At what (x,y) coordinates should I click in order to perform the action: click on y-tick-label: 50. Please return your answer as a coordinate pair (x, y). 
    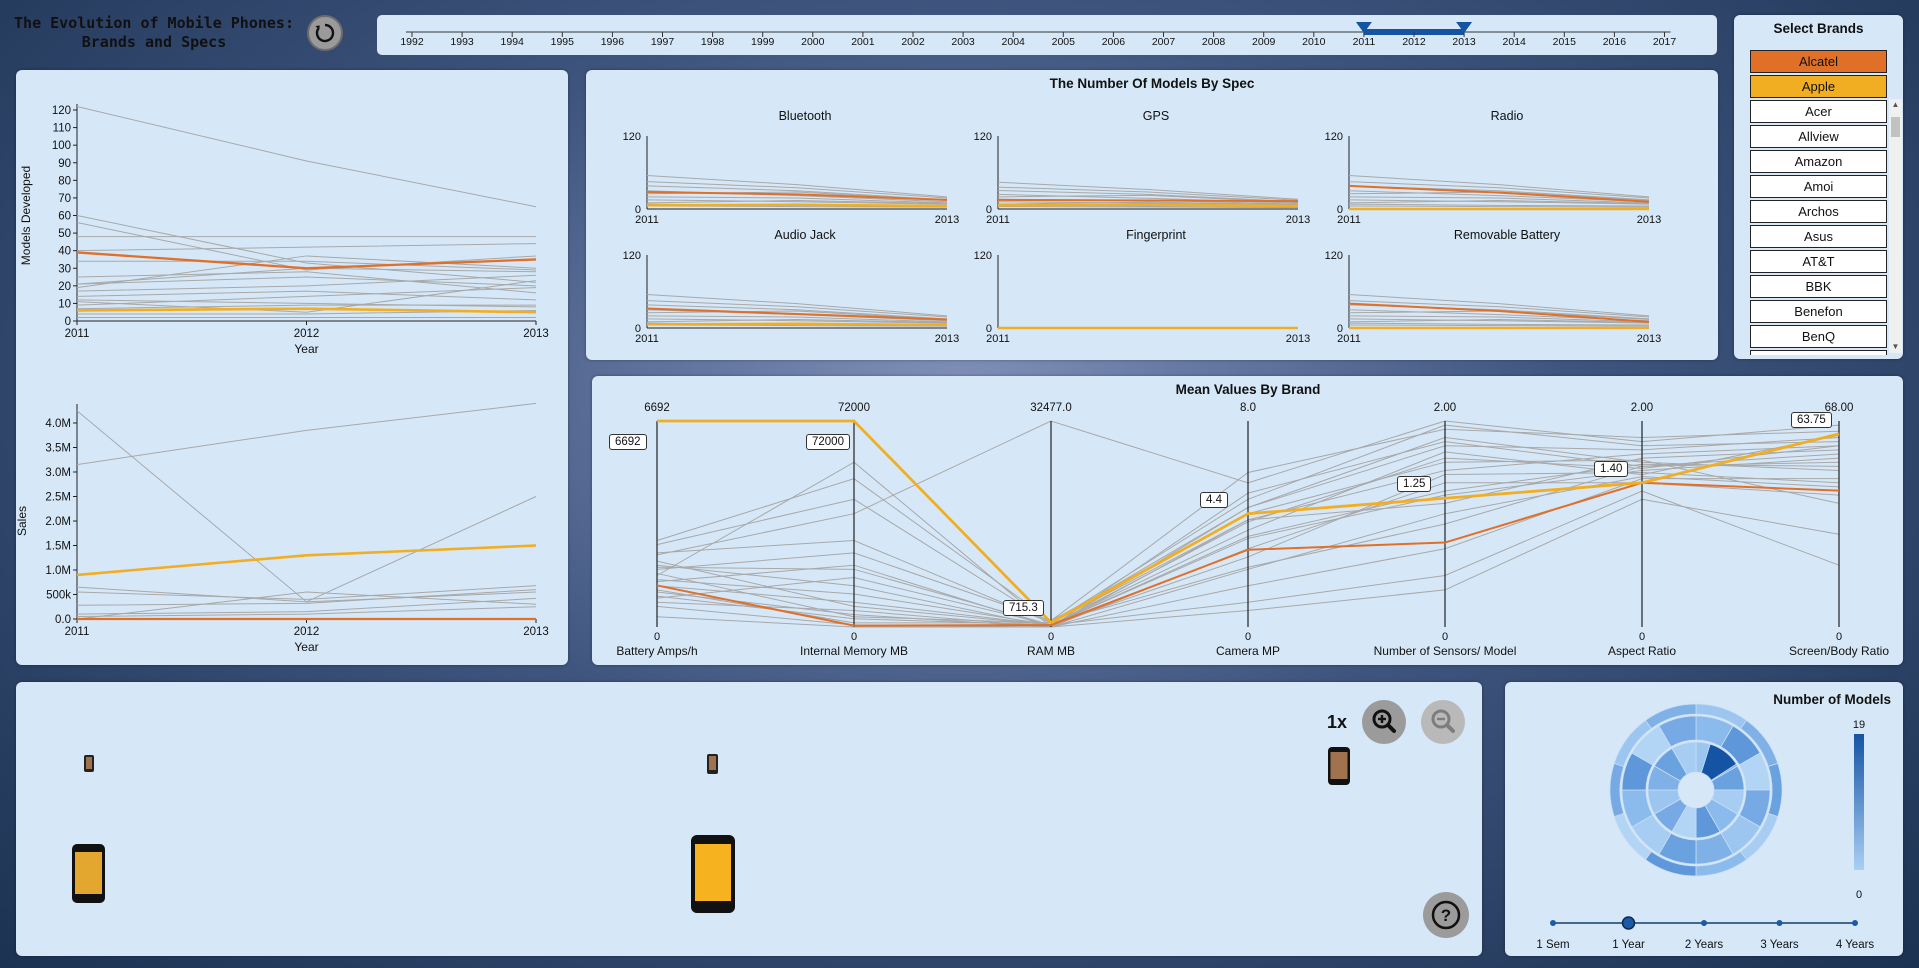
    Looking at the image, I should click on (64, 234).